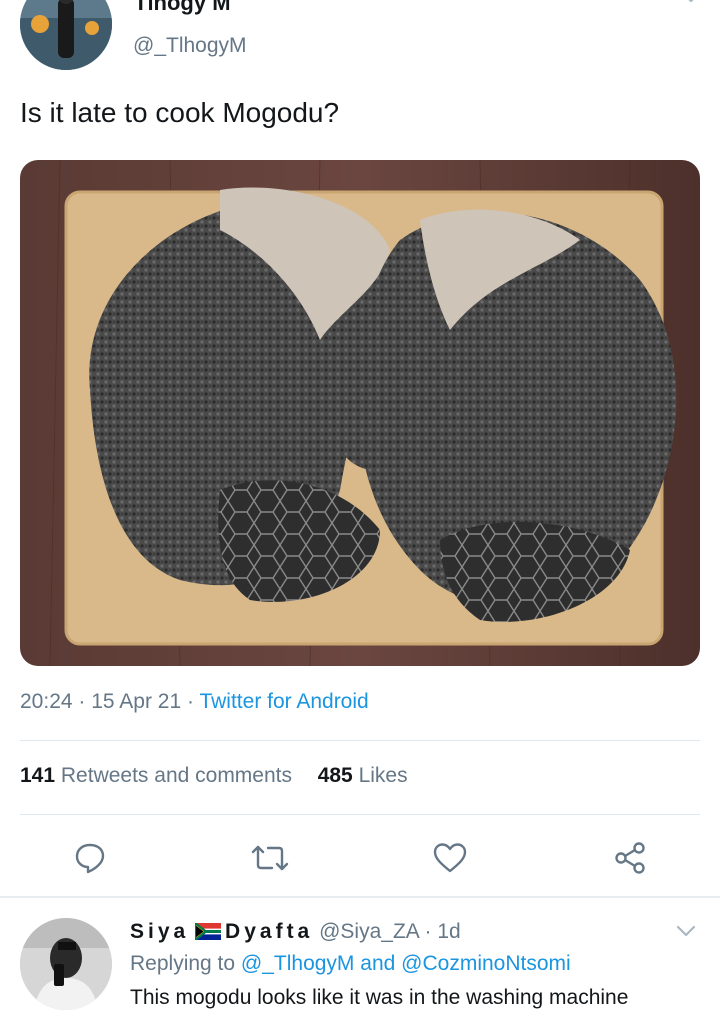 This screenshot has width=720, height=1017. I want to click on reply-author-handle: @Siya_ZA, so click(369, 931).